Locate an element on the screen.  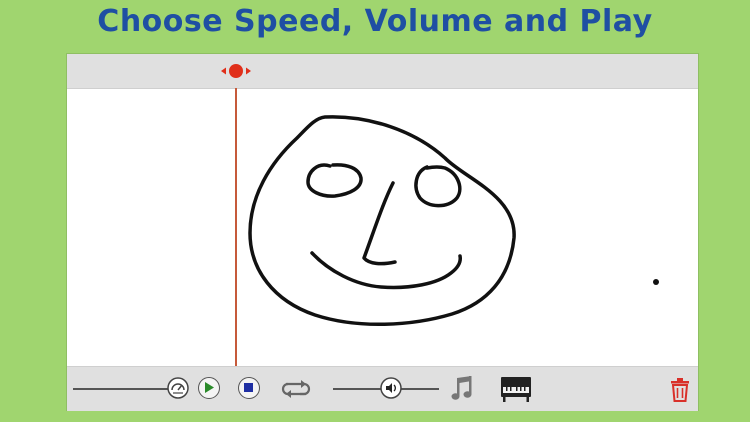
page-title: Choose Speed, Volume and Play is located at coordinates (375, 21).